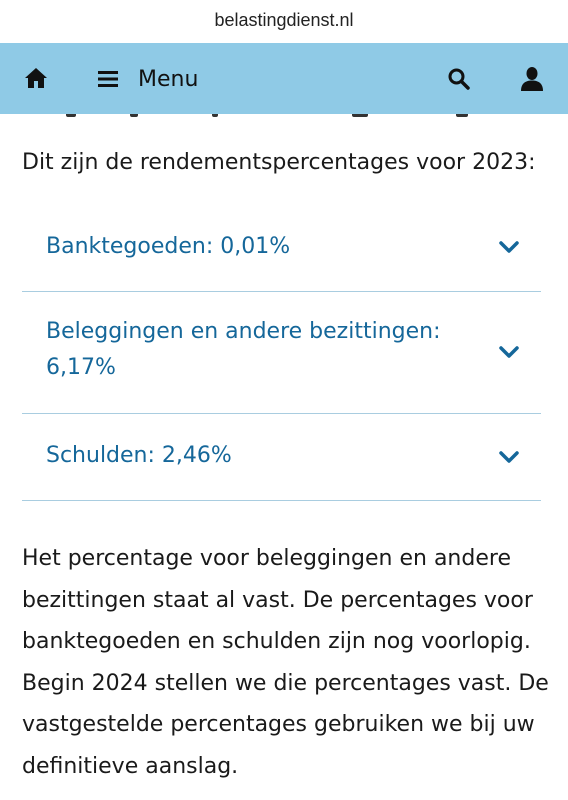 The height and width of the screenshot is (800, 568). What do you see at coordinates (108, 79) in the screenshot?
I see `hamburger-icon` at bounding box center [108, 79].